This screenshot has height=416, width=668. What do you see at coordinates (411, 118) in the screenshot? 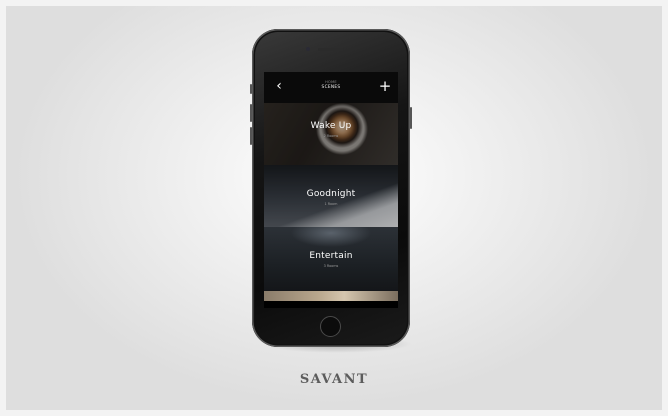
I see `power-button` at bounding box center [411, 118].